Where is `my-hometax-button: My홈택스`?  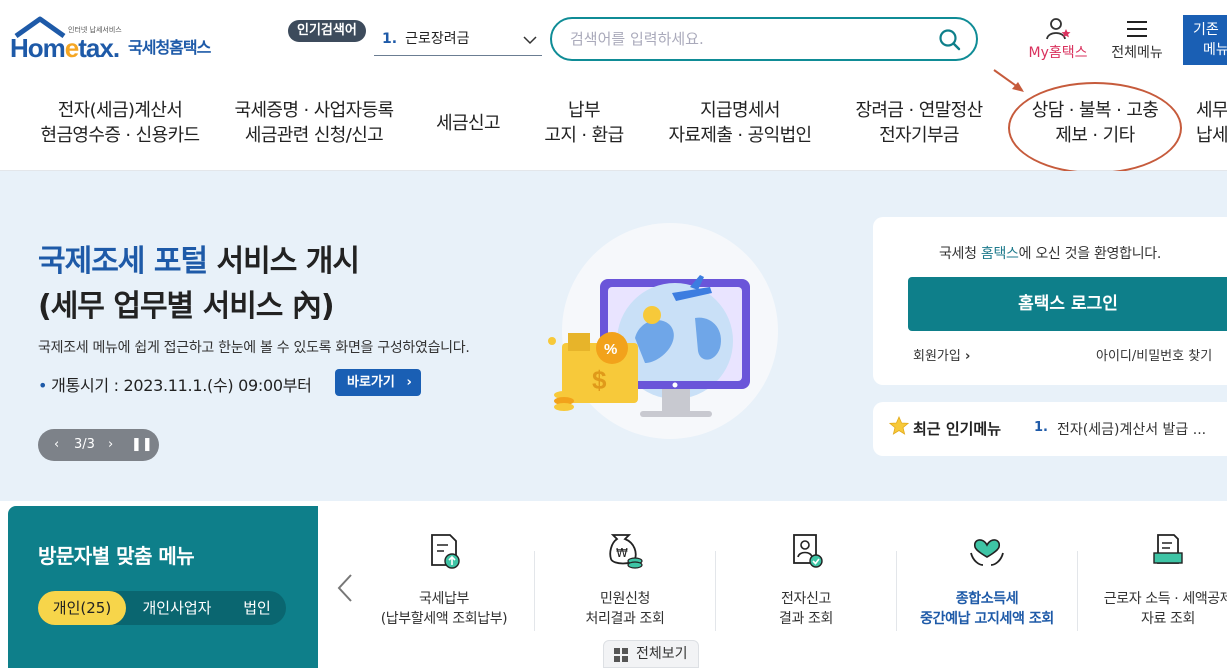
my-hometax-button: My홈택스 is located at coordinates (1058, 41).